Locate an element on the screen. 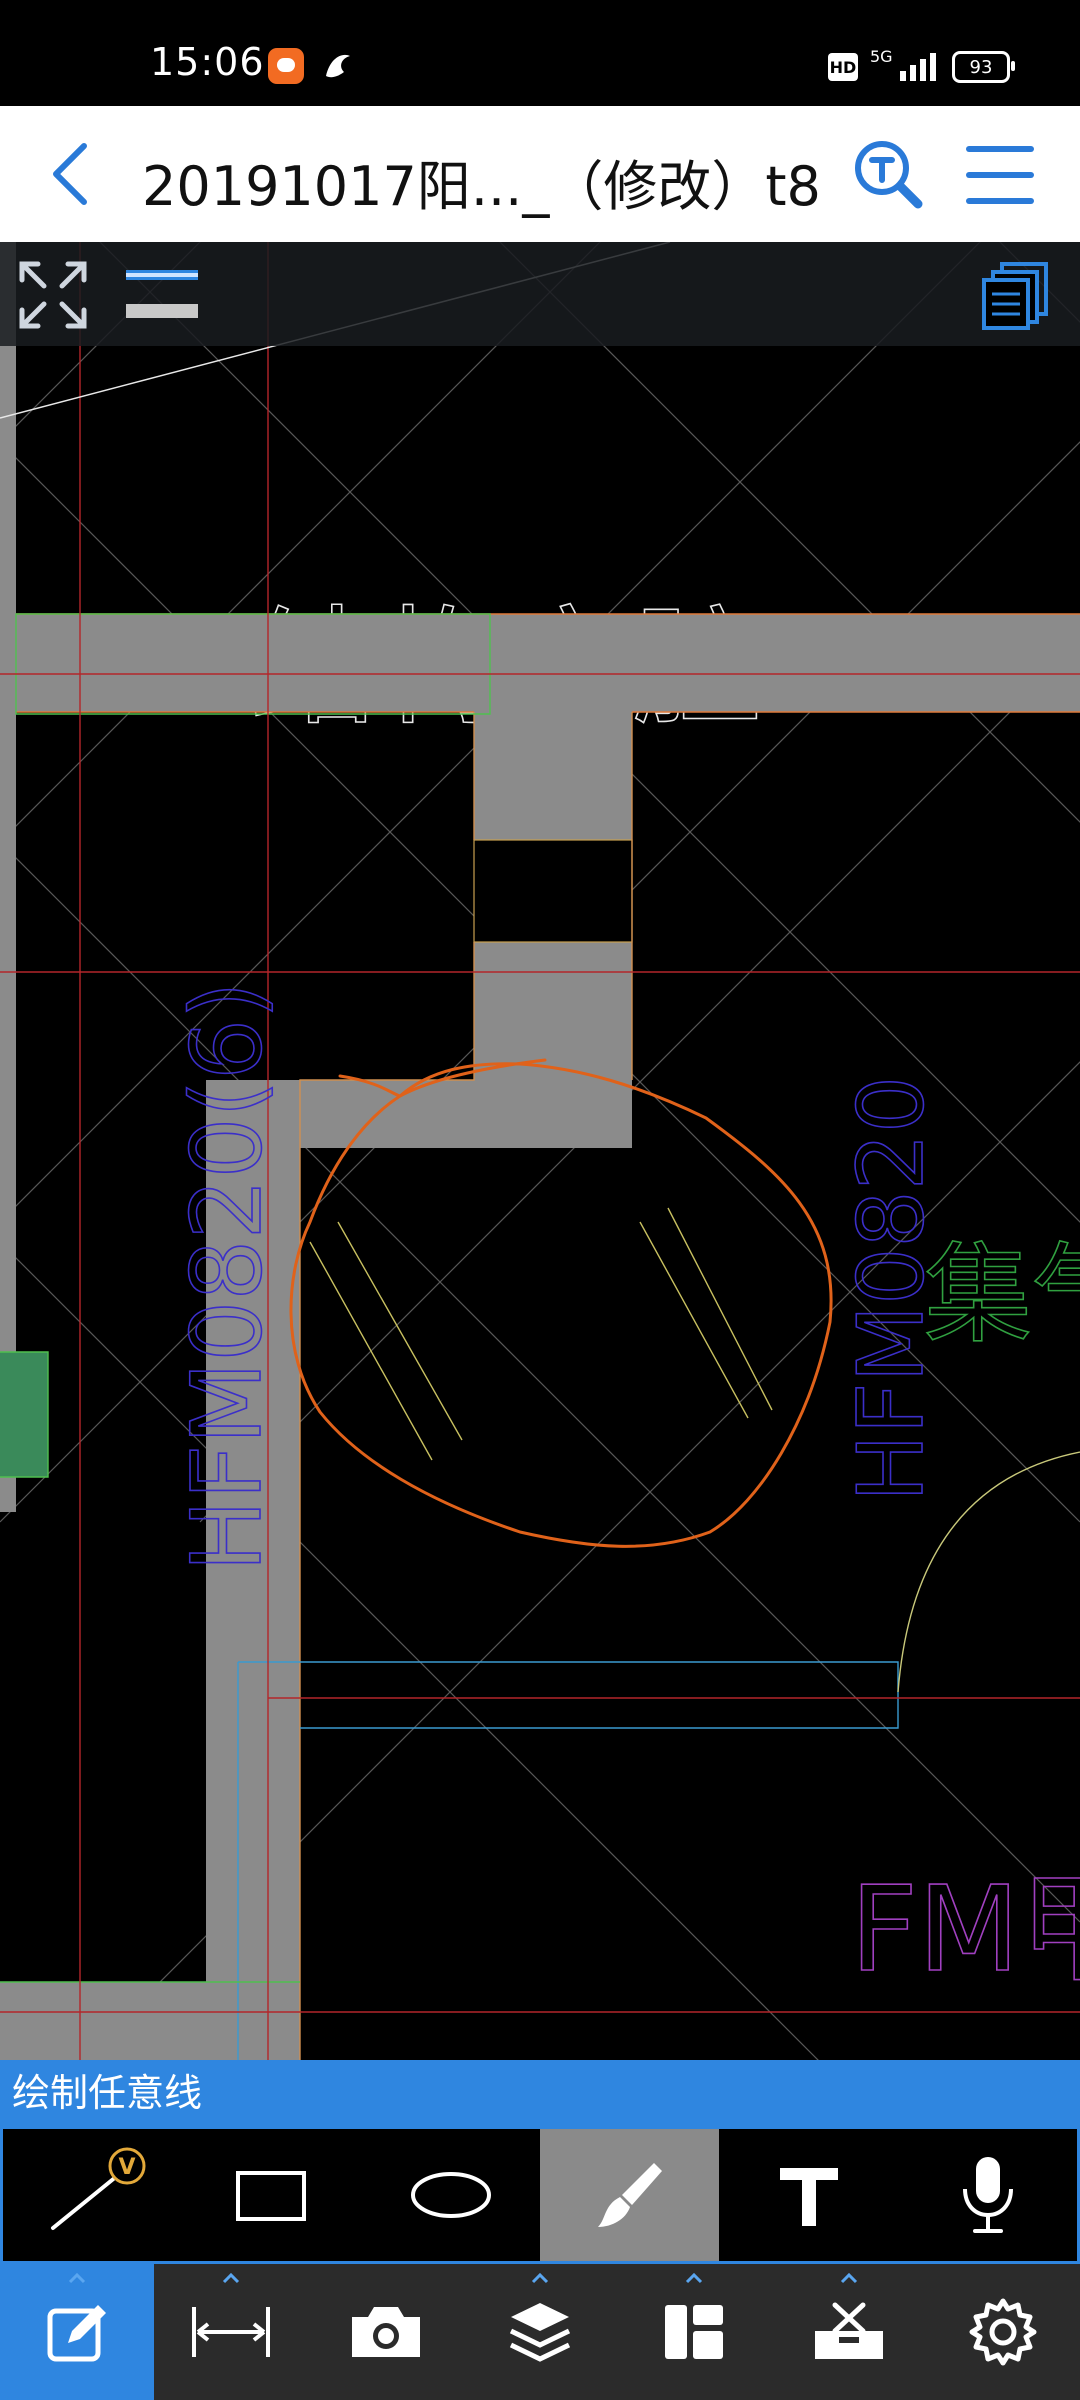  text-t-icon is located at coordinates (808, 2197).